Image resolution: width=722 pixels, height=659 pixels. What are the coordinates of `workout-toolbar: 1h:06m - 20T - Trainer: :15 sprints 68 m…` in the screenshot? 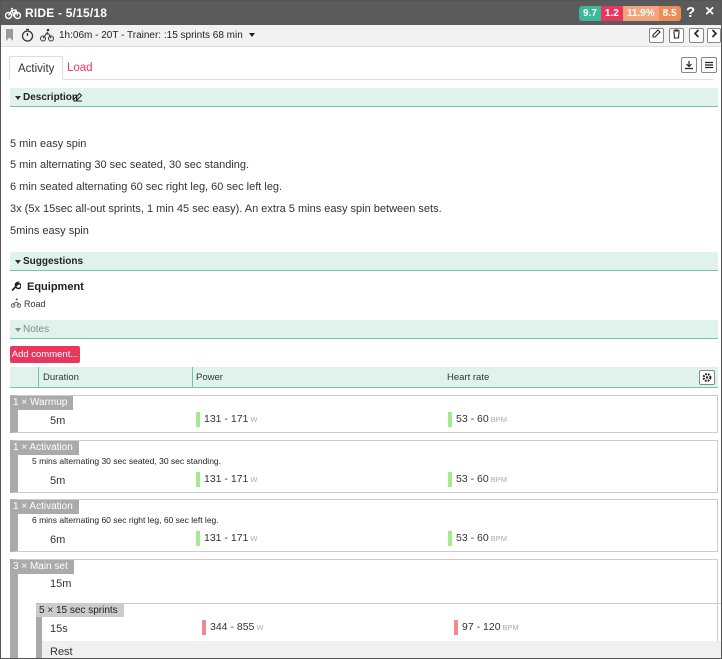 It's located at (361, 36).